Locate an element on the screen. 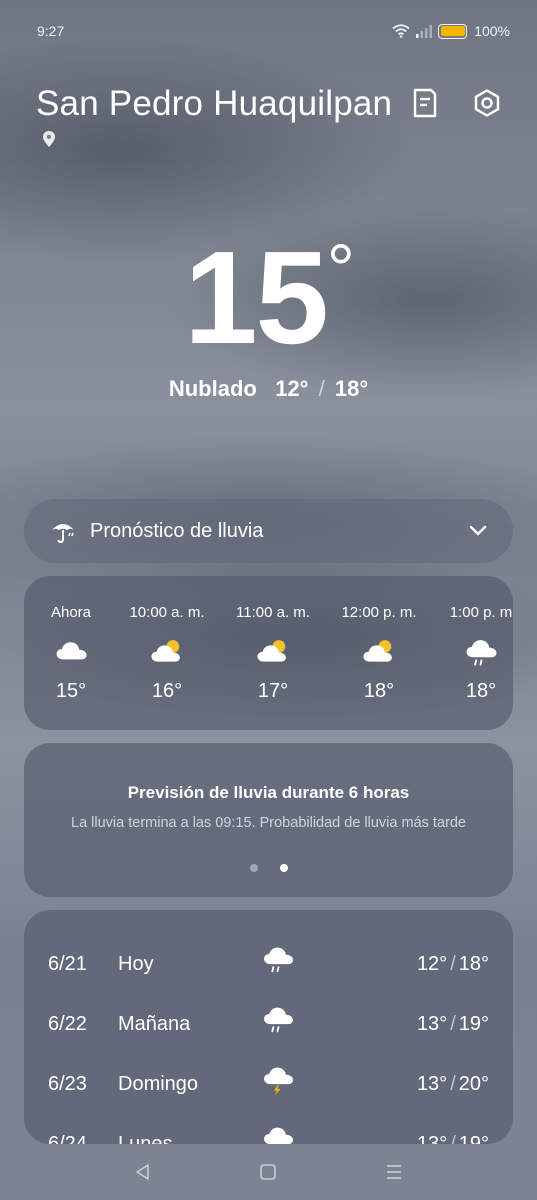 This screenshot has width=537, height=1200. daily-row: 6/21 Hoy 12°/18° is located at coordinates (268, 965).